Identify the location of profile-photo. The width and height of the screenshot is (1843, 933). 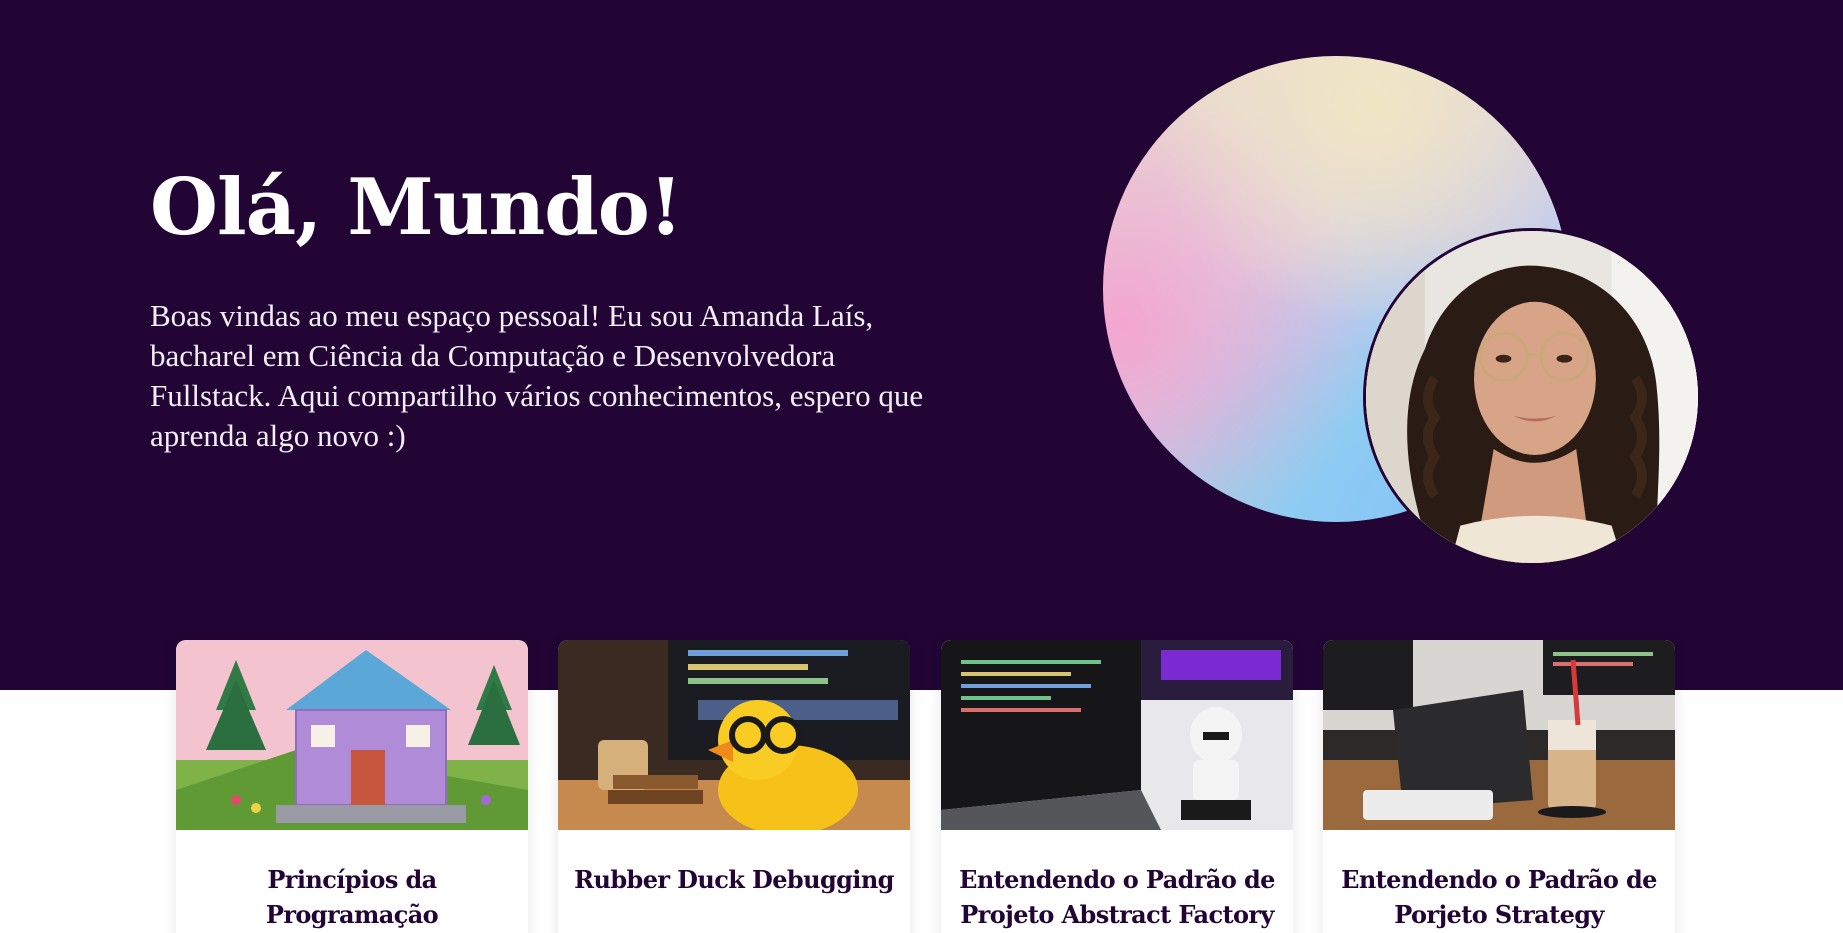
(1532, 397).